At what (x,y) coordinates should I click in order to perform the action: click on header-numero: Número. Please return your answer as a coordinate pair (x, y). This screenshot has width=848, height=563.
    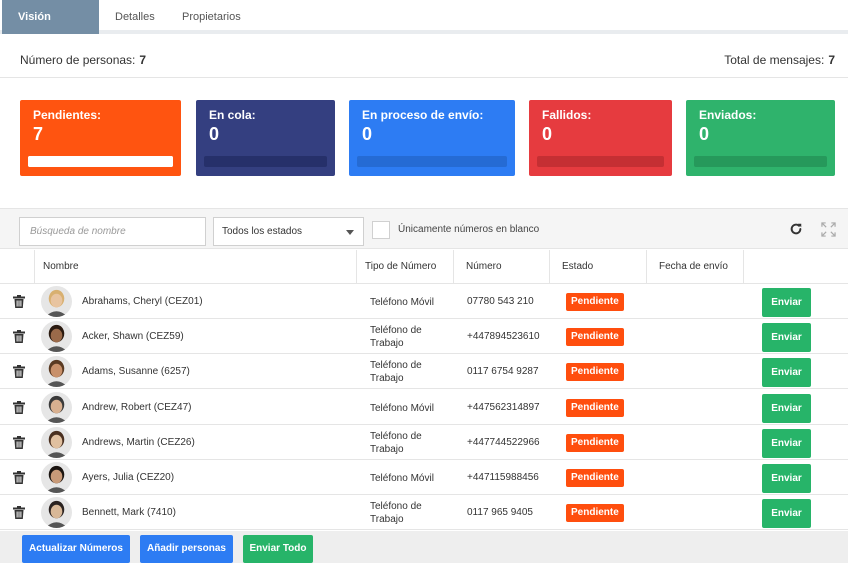
    Looking at the image, I should click on (501, 267).